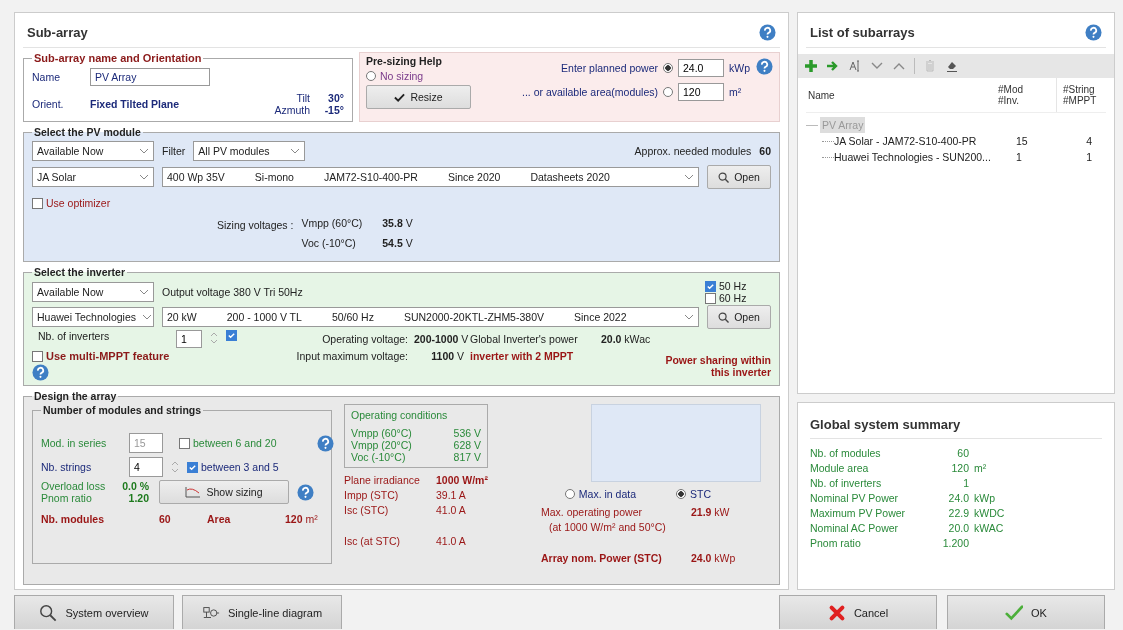 This screenshot has width=1123, height=630. What do you see at coordinates (150, 77) in the screenshot?
I see `name-field: PV Array` at bounding box center [150, 77].